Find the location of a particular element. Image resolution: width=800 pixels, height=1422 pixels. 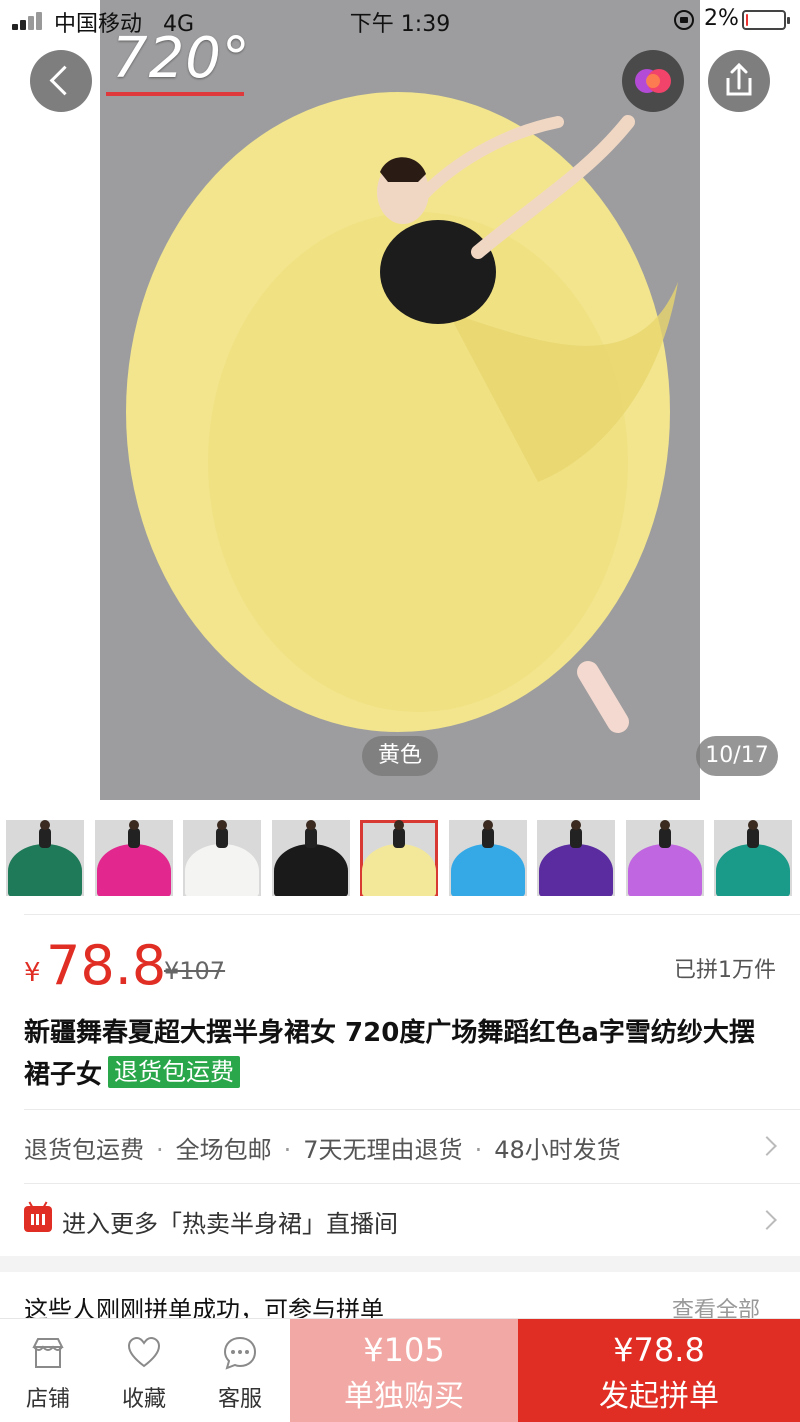

buy-alone-price: ¥105 is located at coordinates (404, 1350).